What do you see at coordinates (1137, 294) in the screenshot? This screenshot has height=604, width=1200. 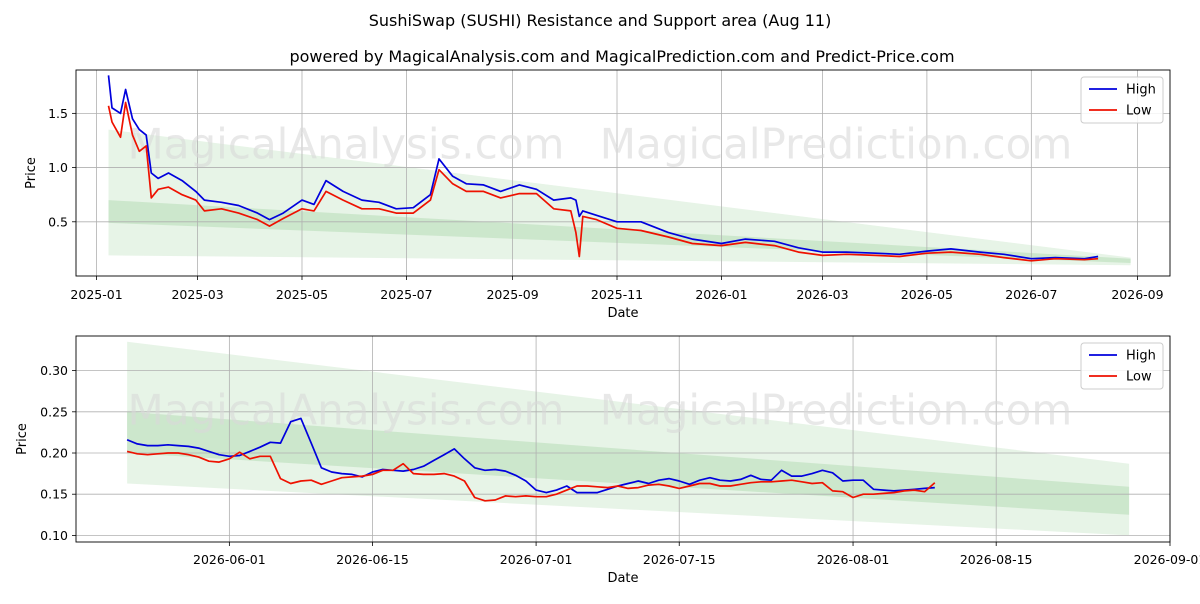 I see `panel-1-x-tick-label-11: 2026-09` at bounding box center [1137, 294].